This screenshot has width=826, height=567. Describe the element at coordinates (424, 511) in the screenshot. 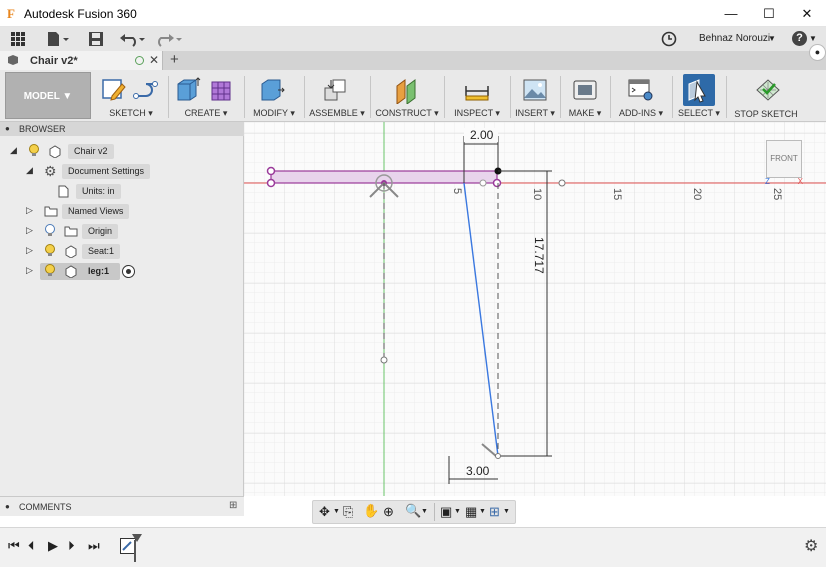

I see `zoom-dropdown-icon: ▼` at that location.